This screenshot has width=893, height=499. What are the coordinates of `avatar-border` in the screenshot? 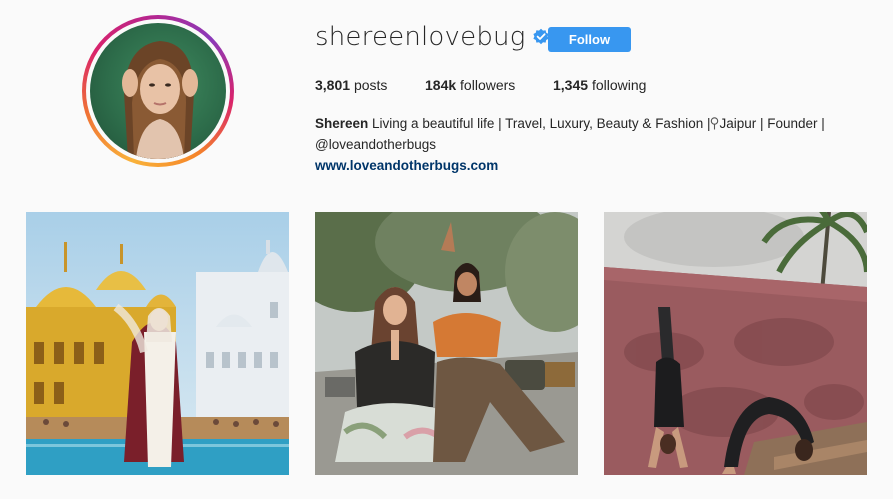 It's located at (158, 91).